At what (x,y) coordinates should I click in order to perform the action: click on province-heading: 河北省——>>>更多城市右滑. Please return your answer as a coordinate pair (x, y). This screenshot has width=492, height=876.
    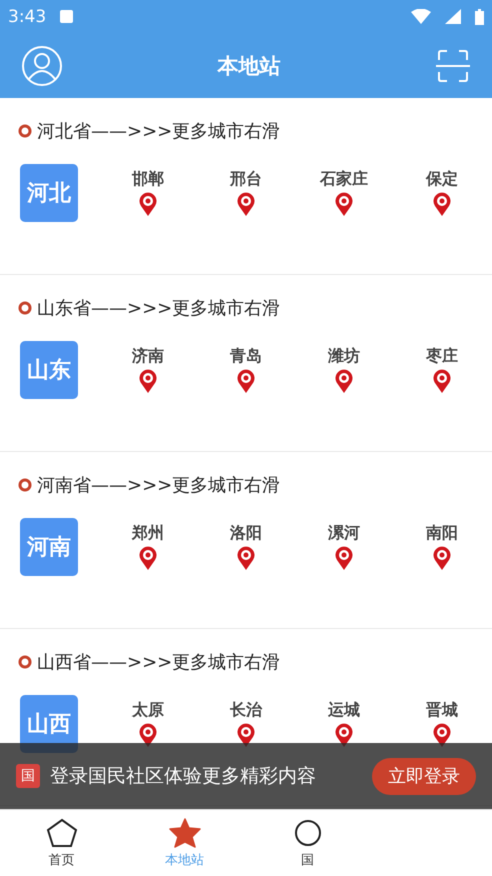
    Looking at the image, I should click on (158, 131).